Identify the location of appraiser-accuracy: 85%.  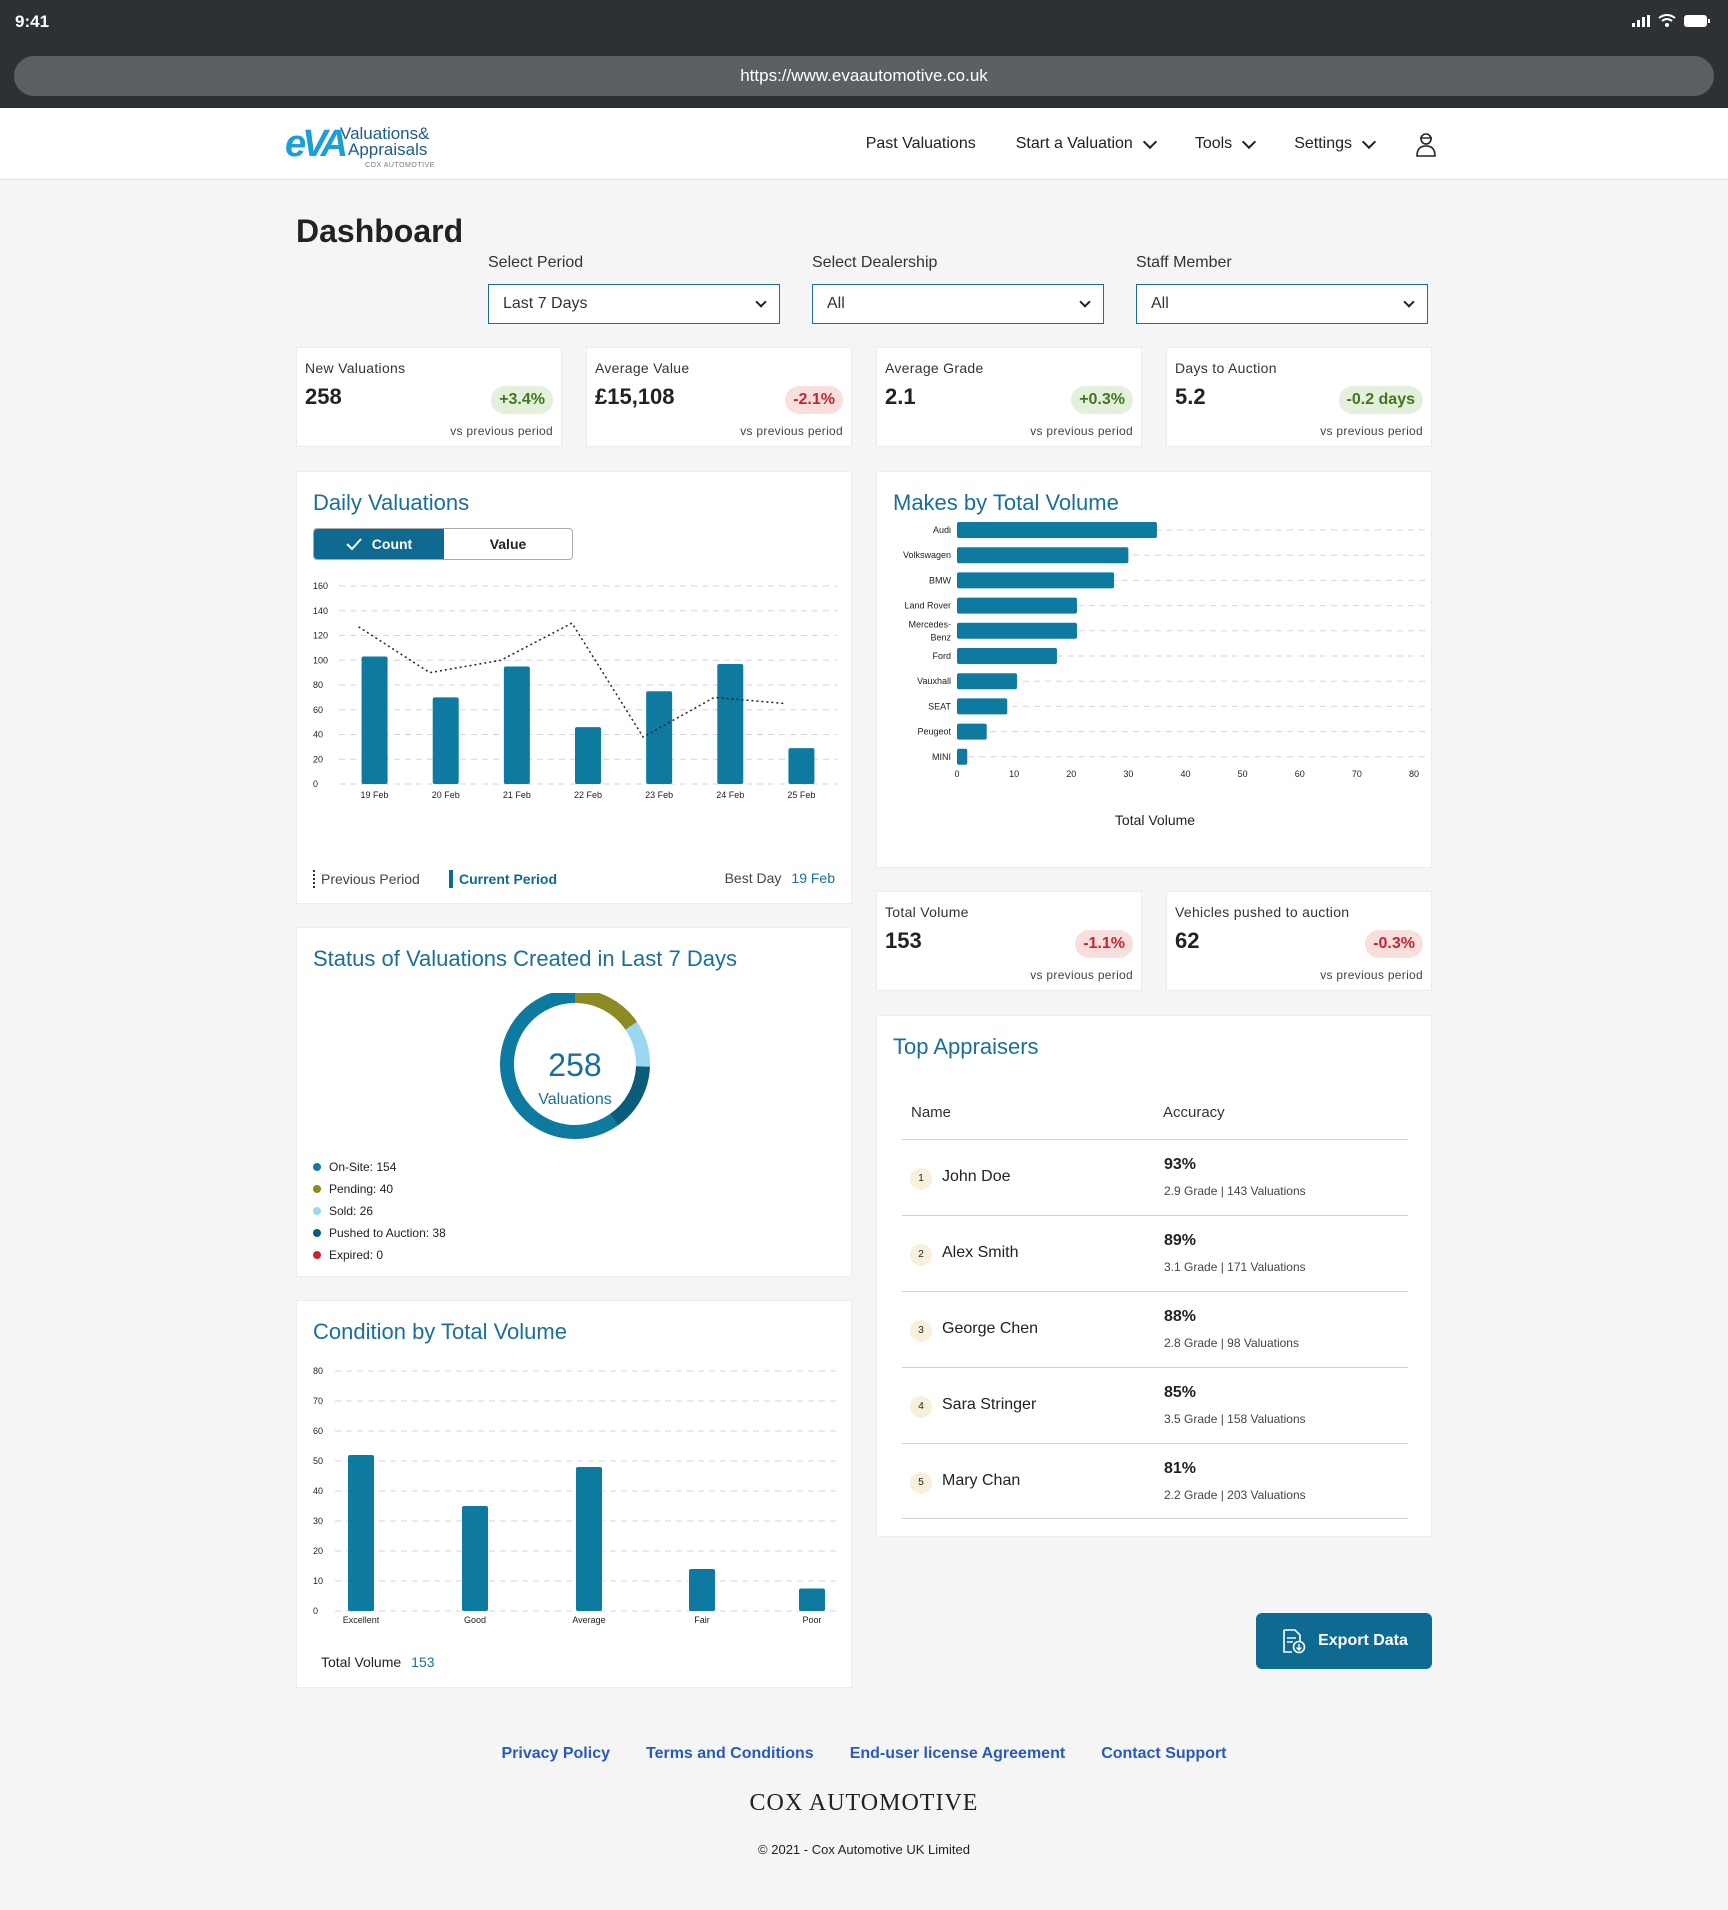
(1180, 1392).